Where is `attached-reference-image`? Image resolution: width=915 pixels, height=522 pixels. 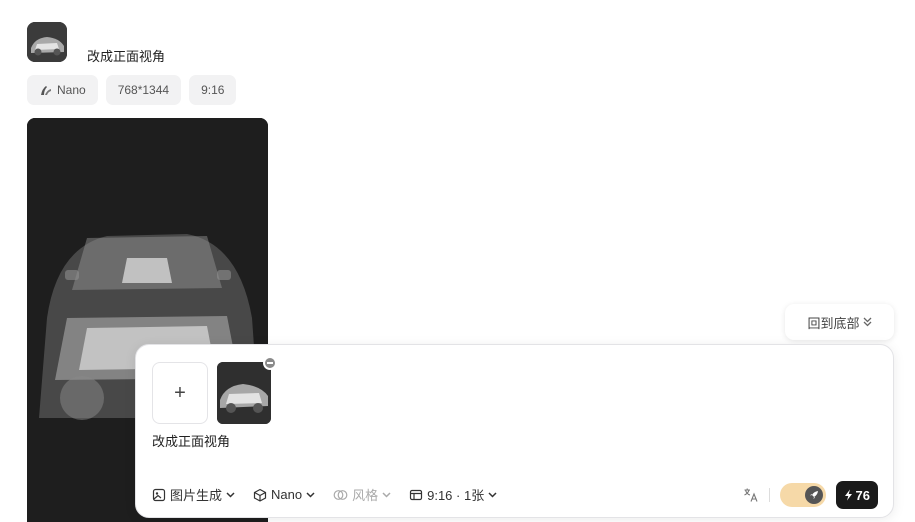
attached-reference-image is located at coordinates (244, 393).